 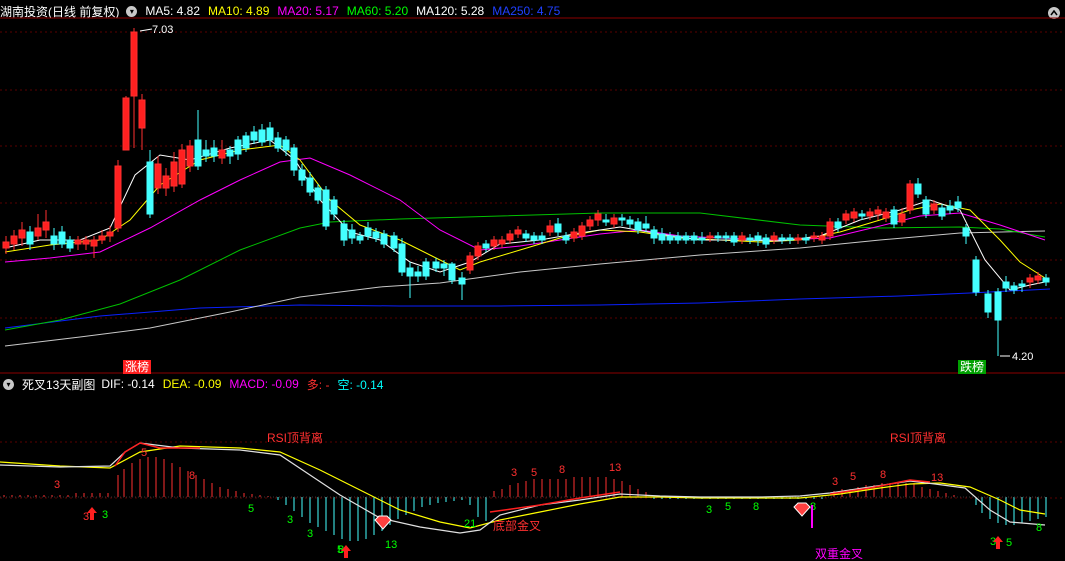 I want to click on buy-arrow-icon, so click(x=545, y=532).